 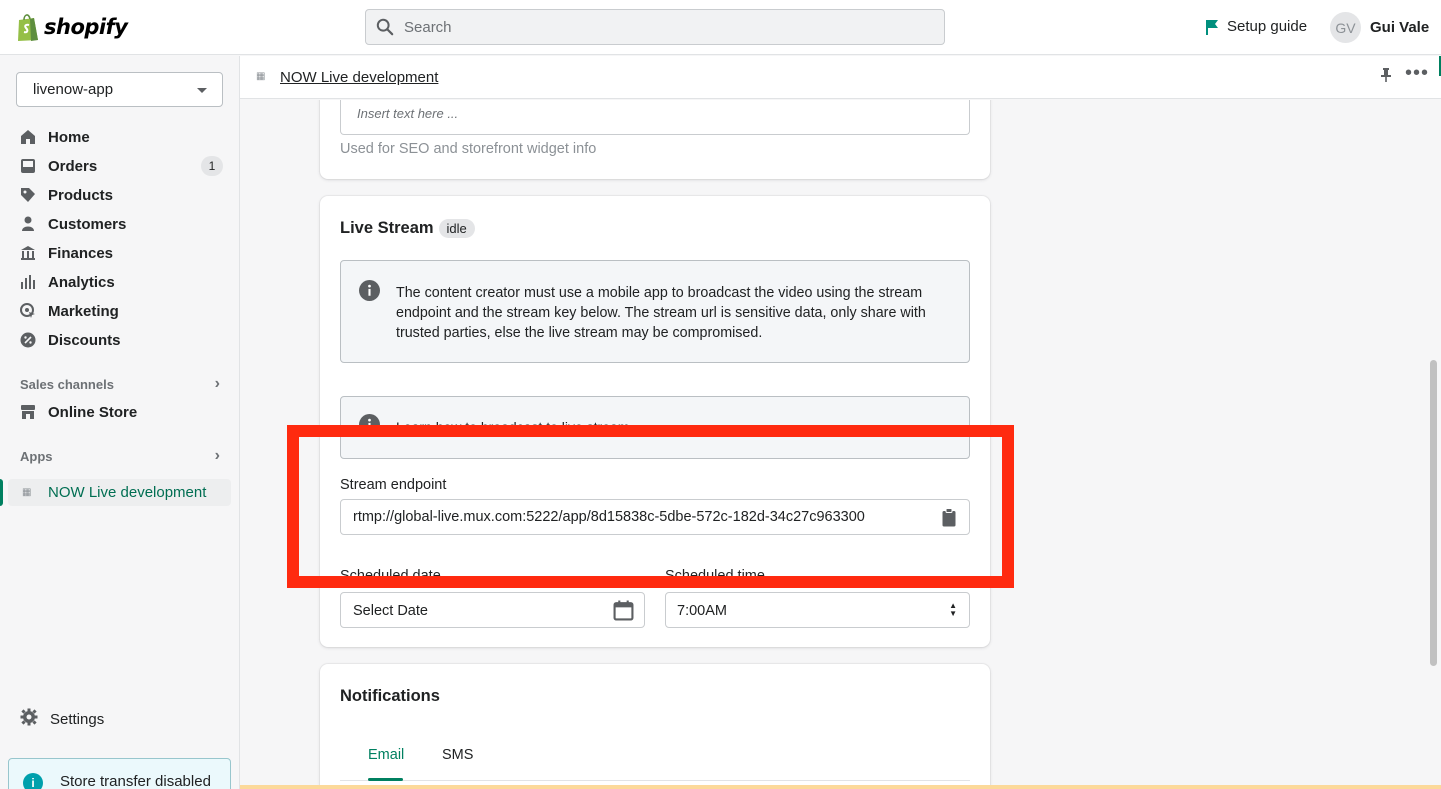 What do you see at coordinates (28, 311) in the screenshot?
I see `target-icon` at bounding box center [28, 311].